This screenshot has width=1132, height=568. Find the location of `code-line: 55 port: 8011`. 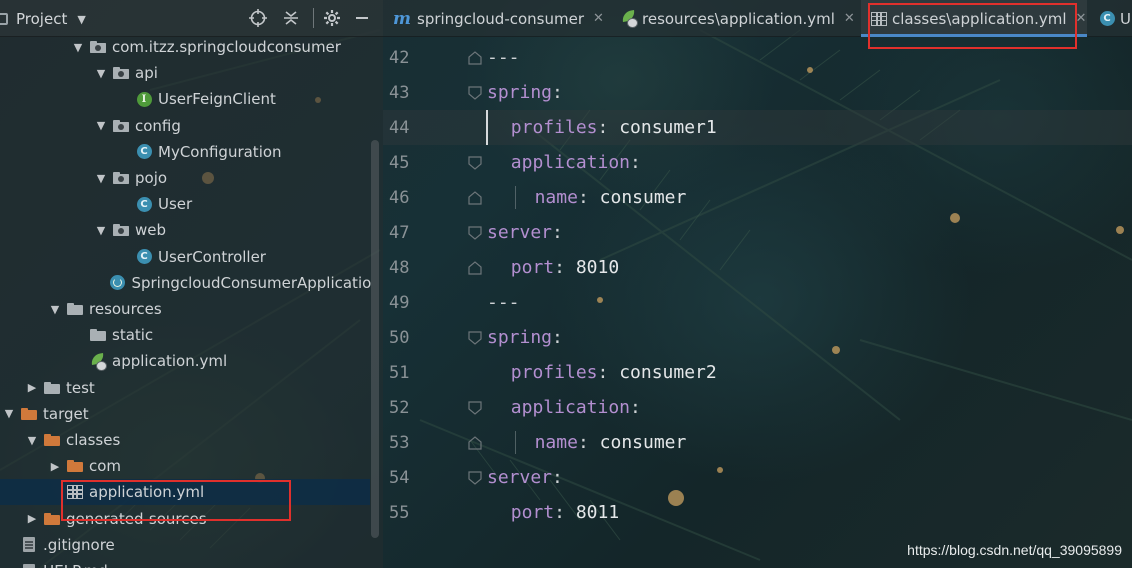

code-line: 55 port: 8011 is located at coordinates (757, 512).